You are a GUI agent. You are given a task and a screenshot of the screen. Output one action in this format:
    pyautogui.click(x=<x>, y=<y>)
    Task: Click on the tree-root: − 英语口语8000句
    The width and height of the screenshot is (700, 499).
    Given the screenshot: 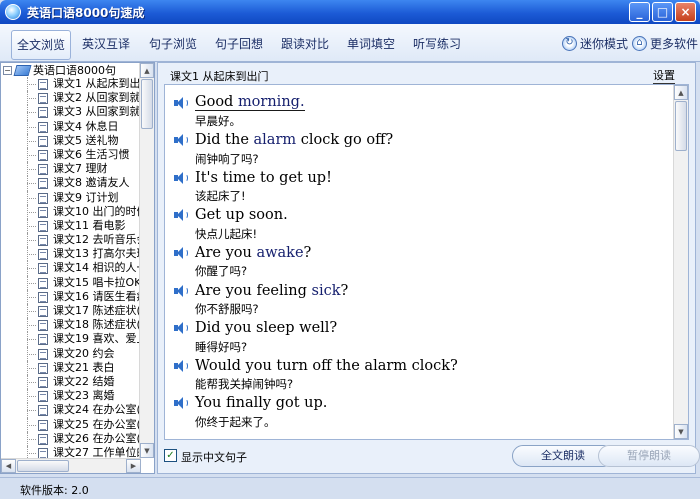 What is the action you would take?
    pyautogui.click(x=59, y=70)
    